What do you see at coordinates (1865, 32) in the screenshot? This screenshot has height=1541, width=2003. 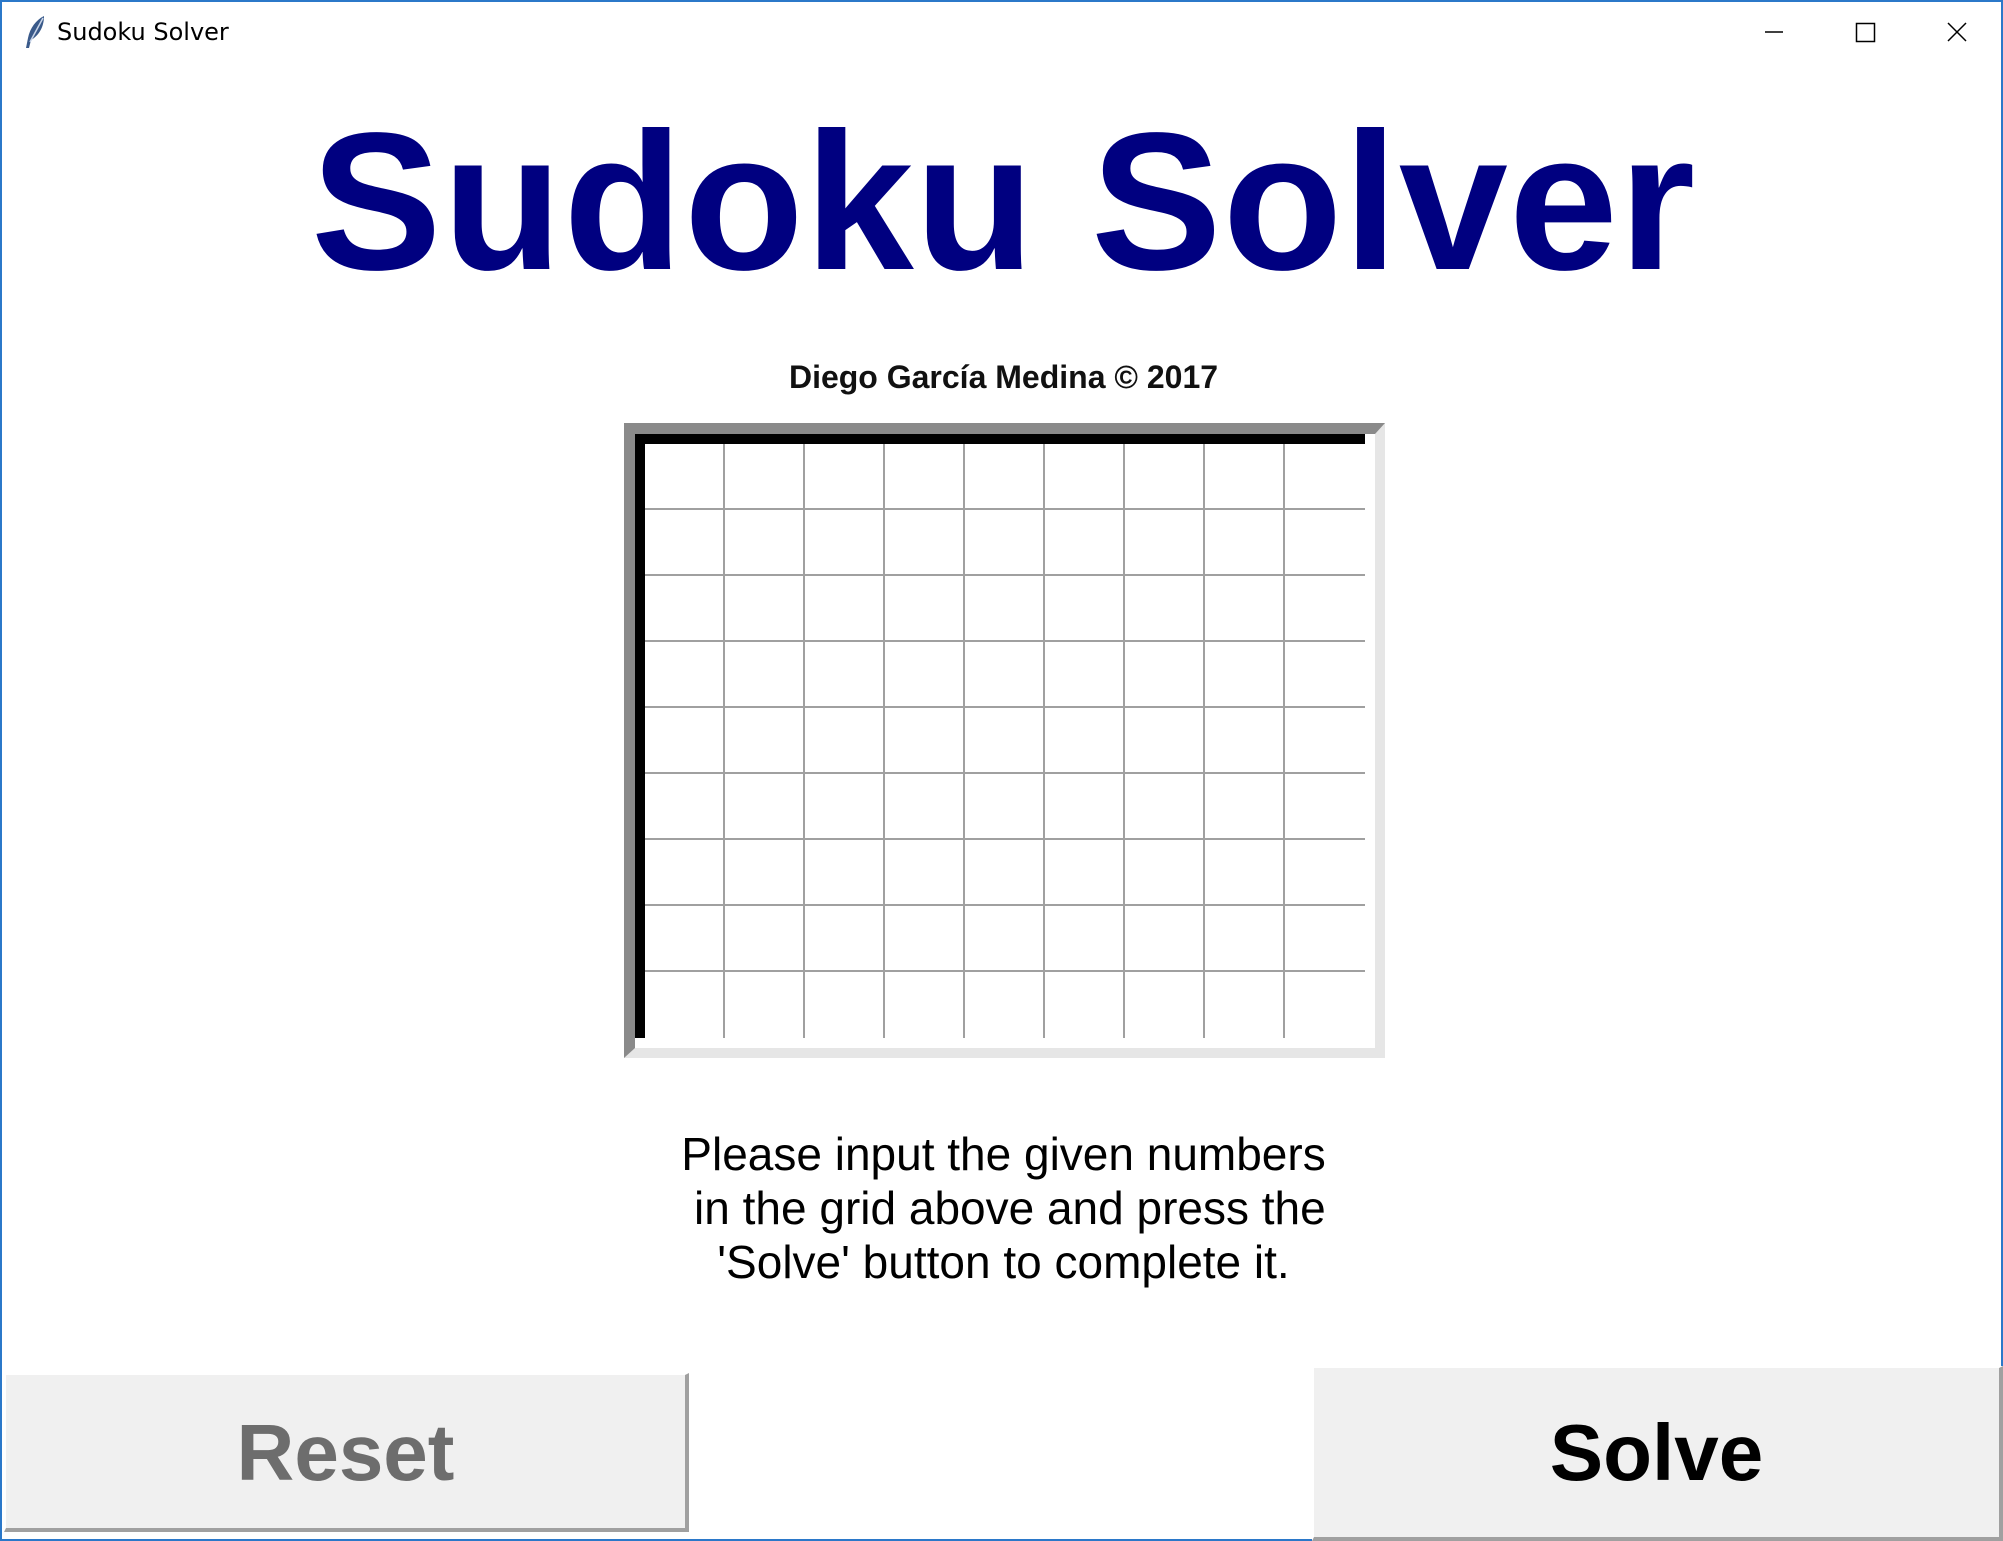 I see `maximize-button` at bounding box center [1865, 32].